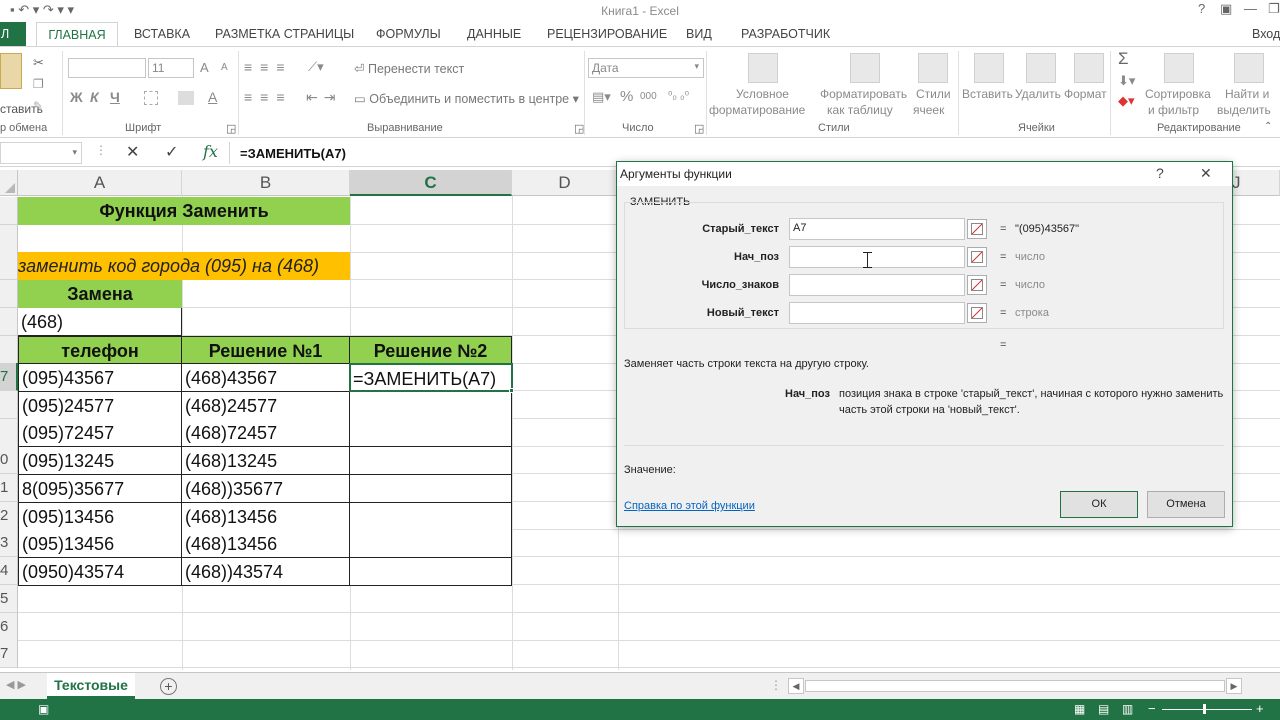 Image resolution: width=1280 pixels, height=720 pixels. Describe the element at coordinates (266, 433) in the screenshot. I see `solution-1-cell: (468)72457` at that location.